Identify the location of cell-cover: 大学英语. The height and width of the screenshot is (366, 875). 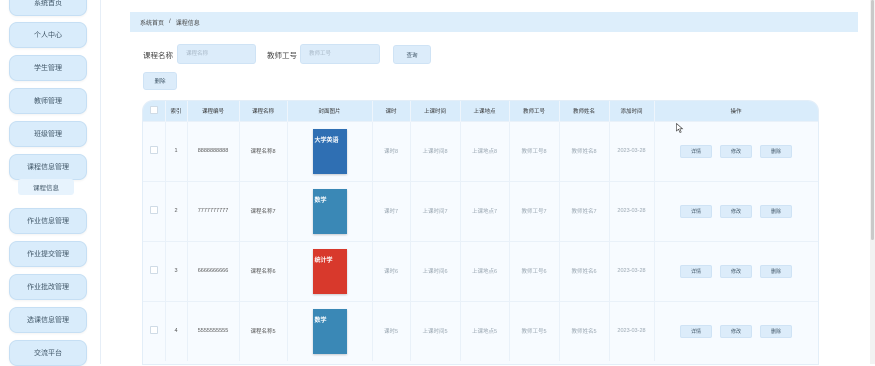
(330, 150).